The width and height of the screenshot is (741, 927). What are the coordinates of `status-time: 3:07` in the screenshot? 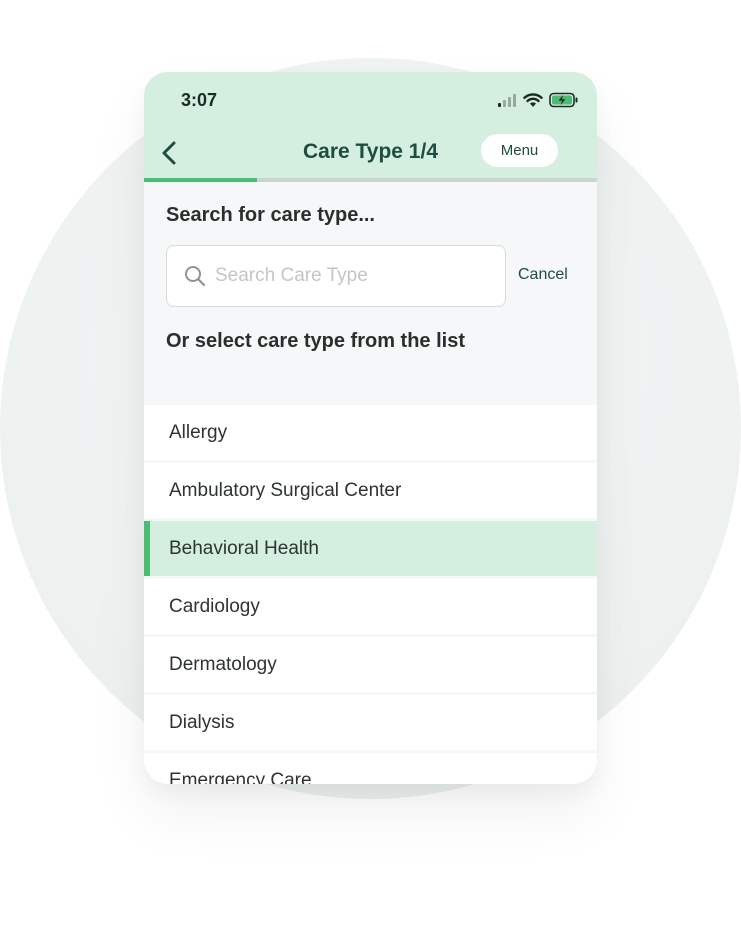 It's located at (199, 100).